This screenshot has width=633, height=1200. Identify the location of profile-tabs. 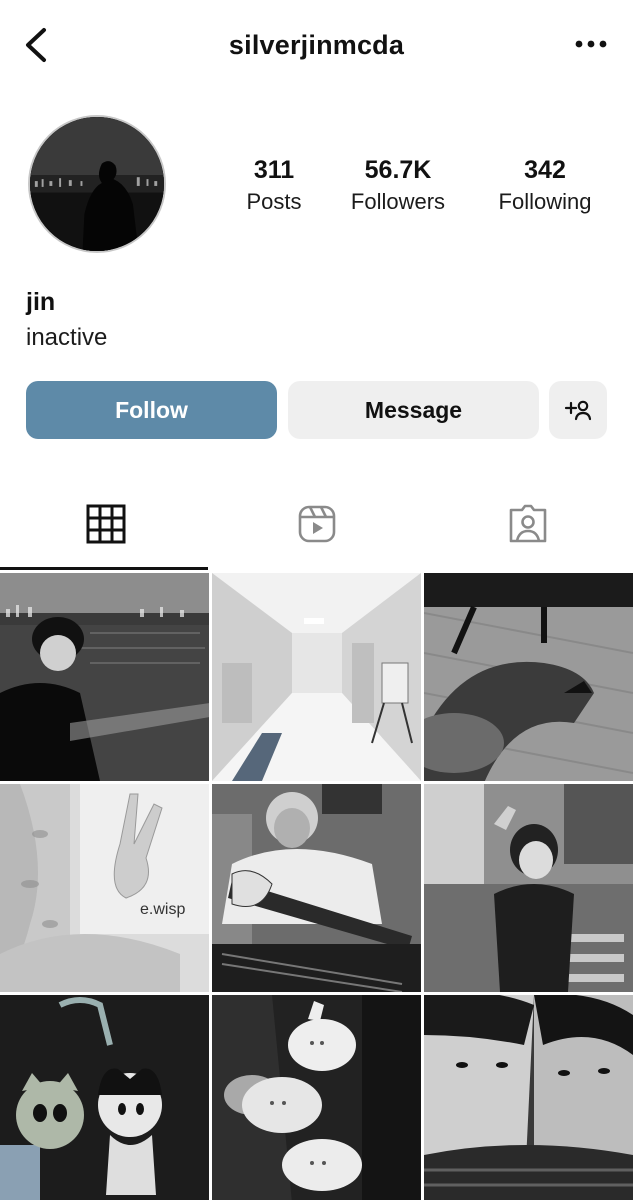
(316, 530).